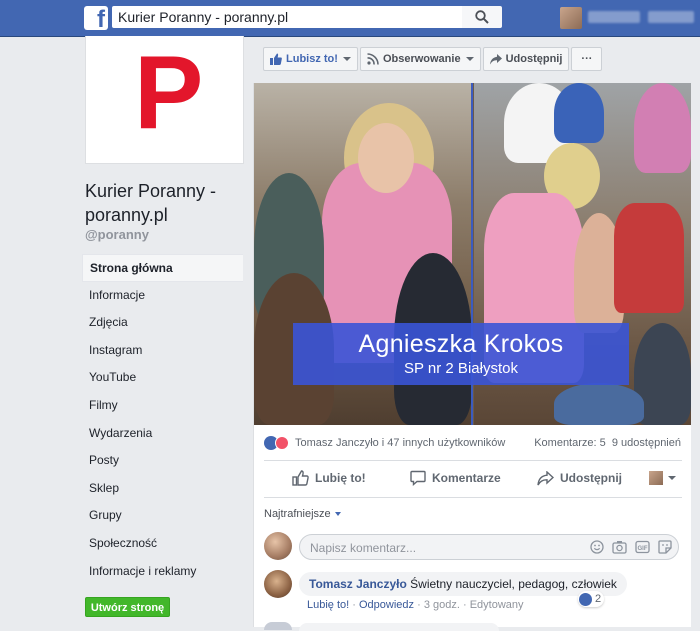  What do you see at coordinates (162, 544) in the screenshot?
I see `sidebar-item-community: Społeczność` at bounding box center [162, 544].